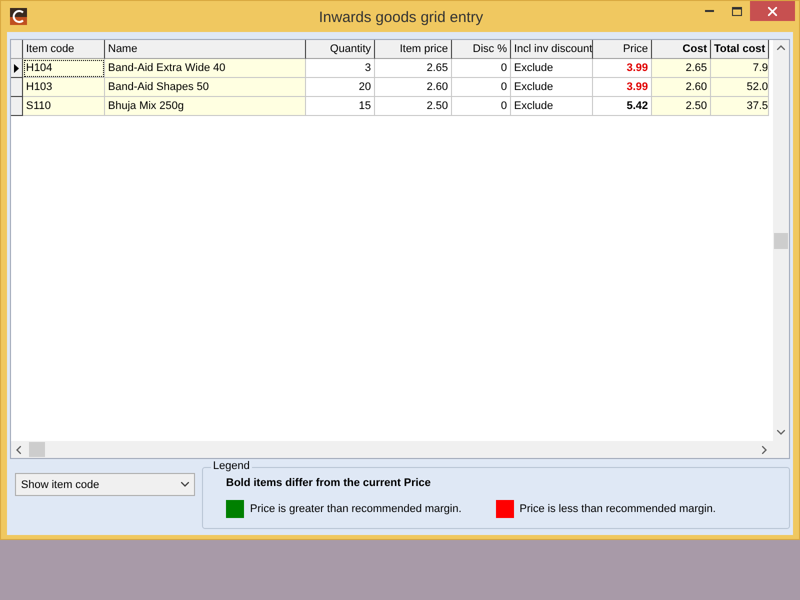 Image resolution: width=800 pixels, height=600 pixels. Describe the element at coordinates (709, 11) in the screenshot. I see `minimize-icon` at that location.